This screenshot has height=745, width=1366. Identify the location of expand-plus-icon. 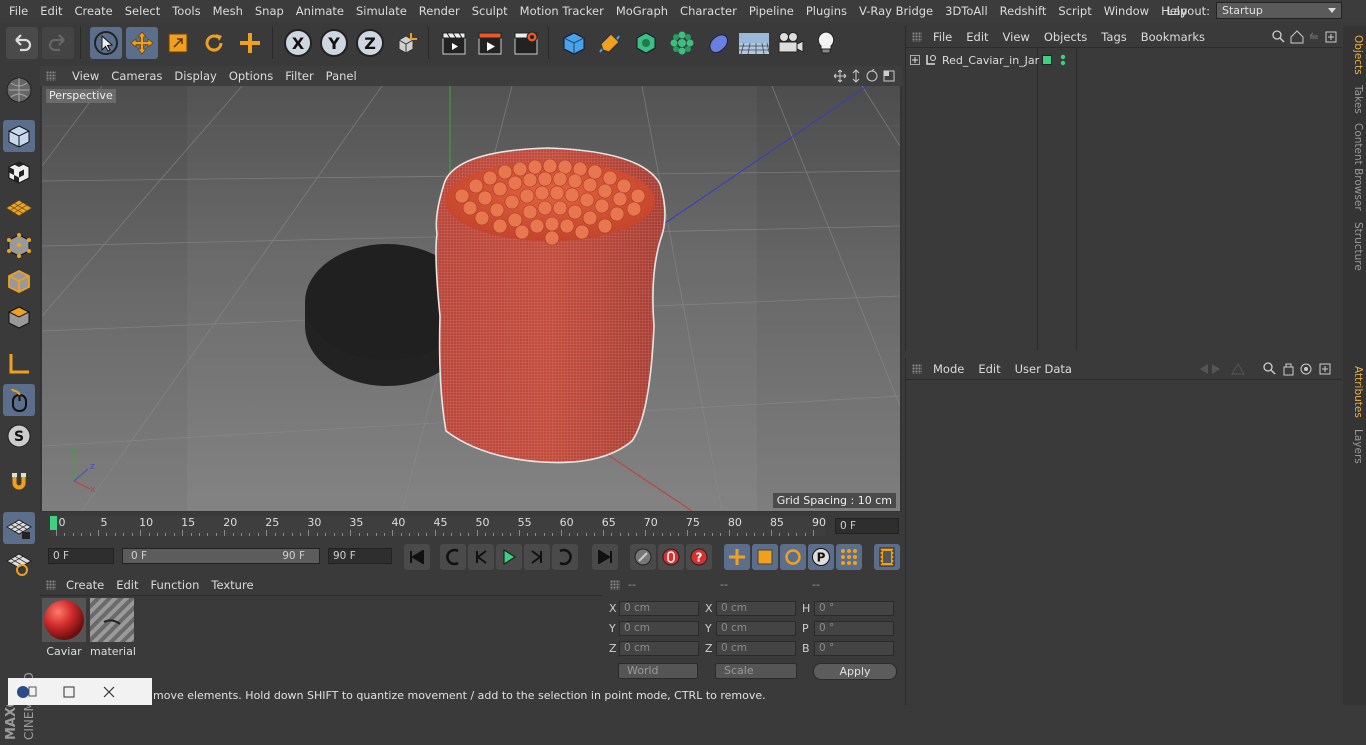
(915, 60).